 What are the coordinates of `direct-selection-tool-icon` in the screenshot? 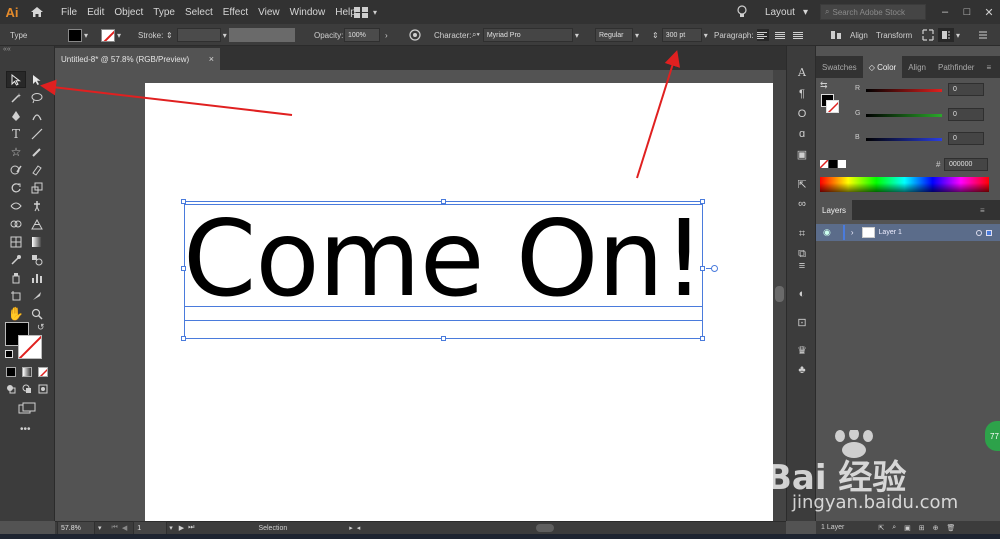 It's located at (37, 79).